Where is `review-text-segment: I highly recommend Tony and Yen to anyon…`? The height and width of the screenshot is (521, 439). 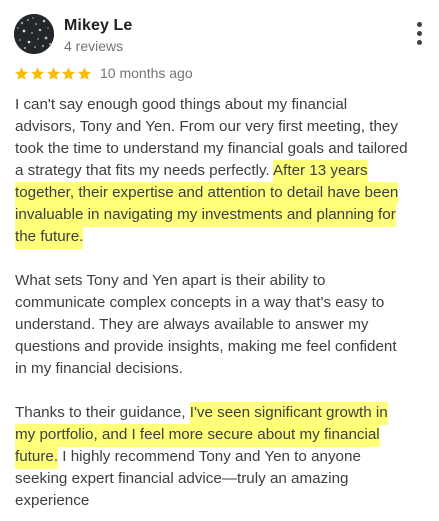
review-text-segment: I highly recommend Tony and Yen to anyon… is located at coordinates (209, 456).